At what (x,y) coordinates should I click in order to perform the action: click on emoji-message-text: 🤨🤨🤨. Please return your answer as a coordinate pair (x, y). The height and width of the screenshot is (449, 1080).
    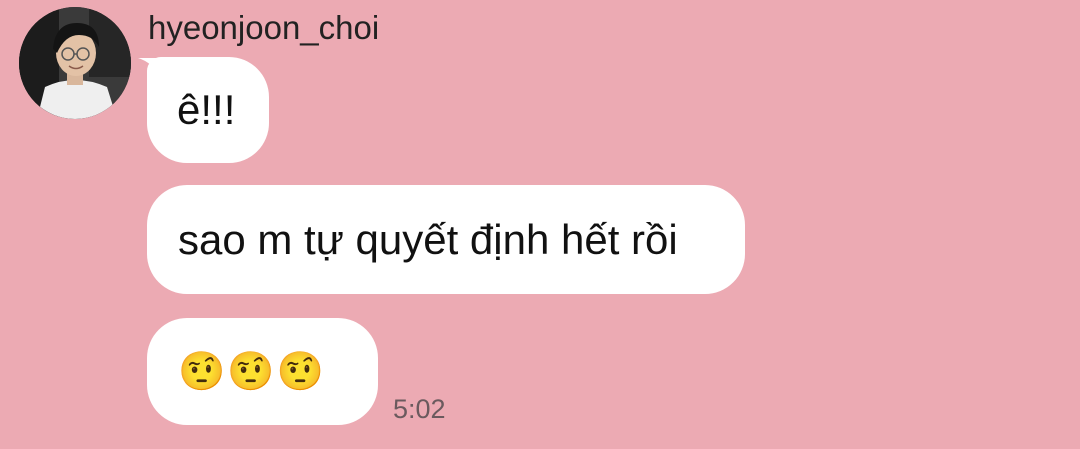
    Looking at the image, I should click on (252, 371).